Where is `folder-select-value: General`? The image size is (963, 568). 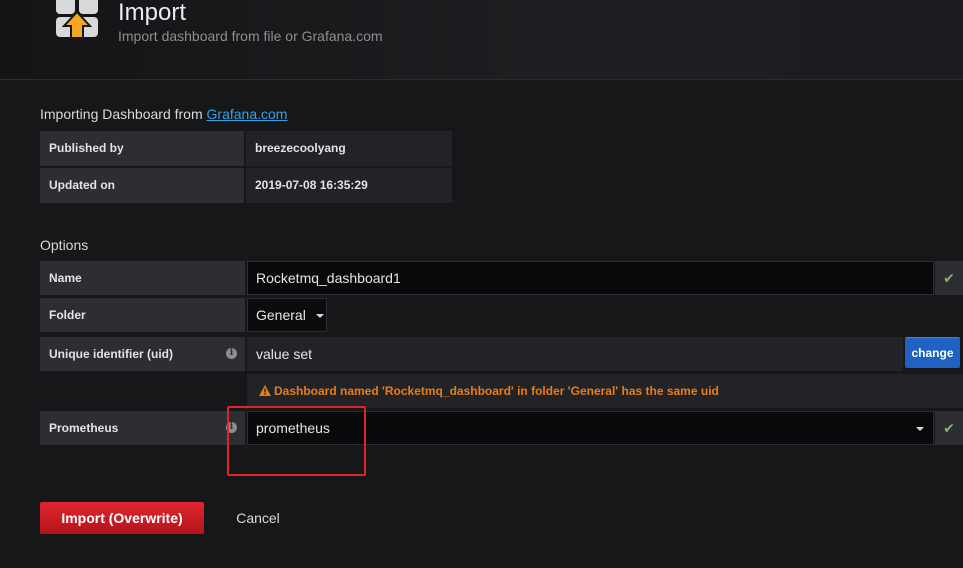
folder-select-value: General is located at coordinates (281, 315).